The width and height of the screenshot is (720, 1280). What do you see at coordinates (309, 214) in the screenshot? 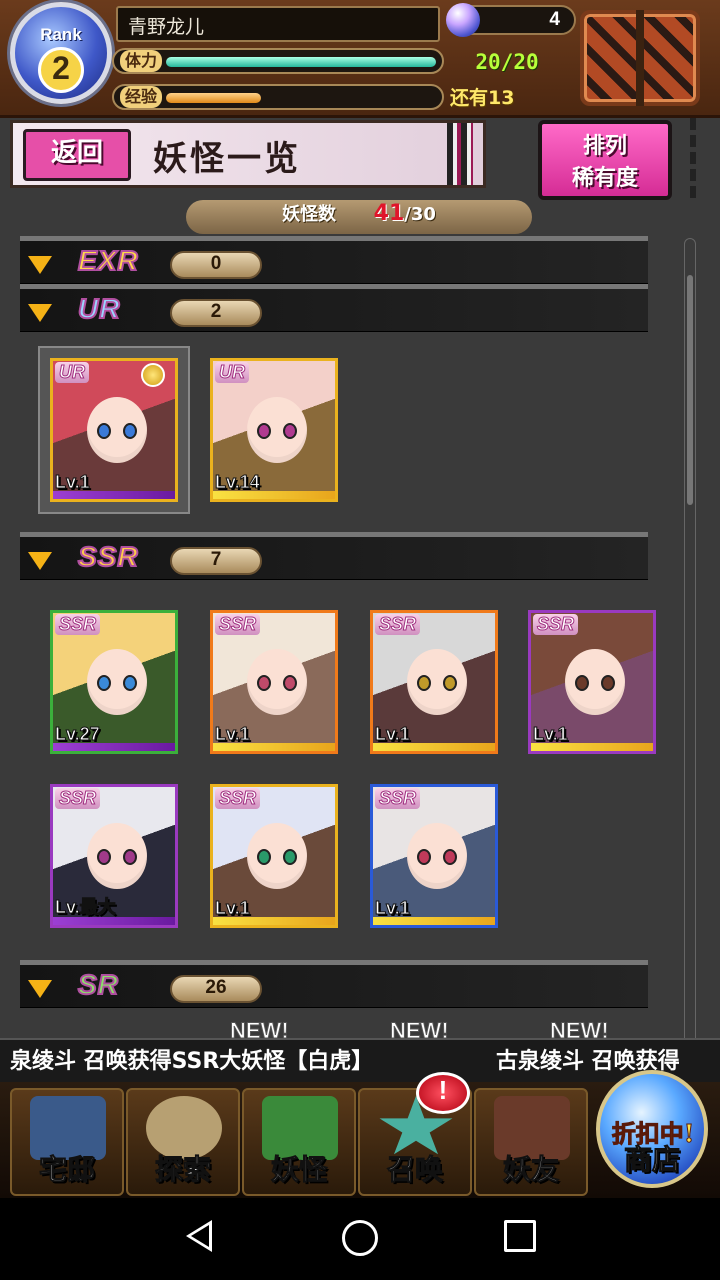
I see `monster-count-label: 妖怪数` at bounding box center [309, 214].